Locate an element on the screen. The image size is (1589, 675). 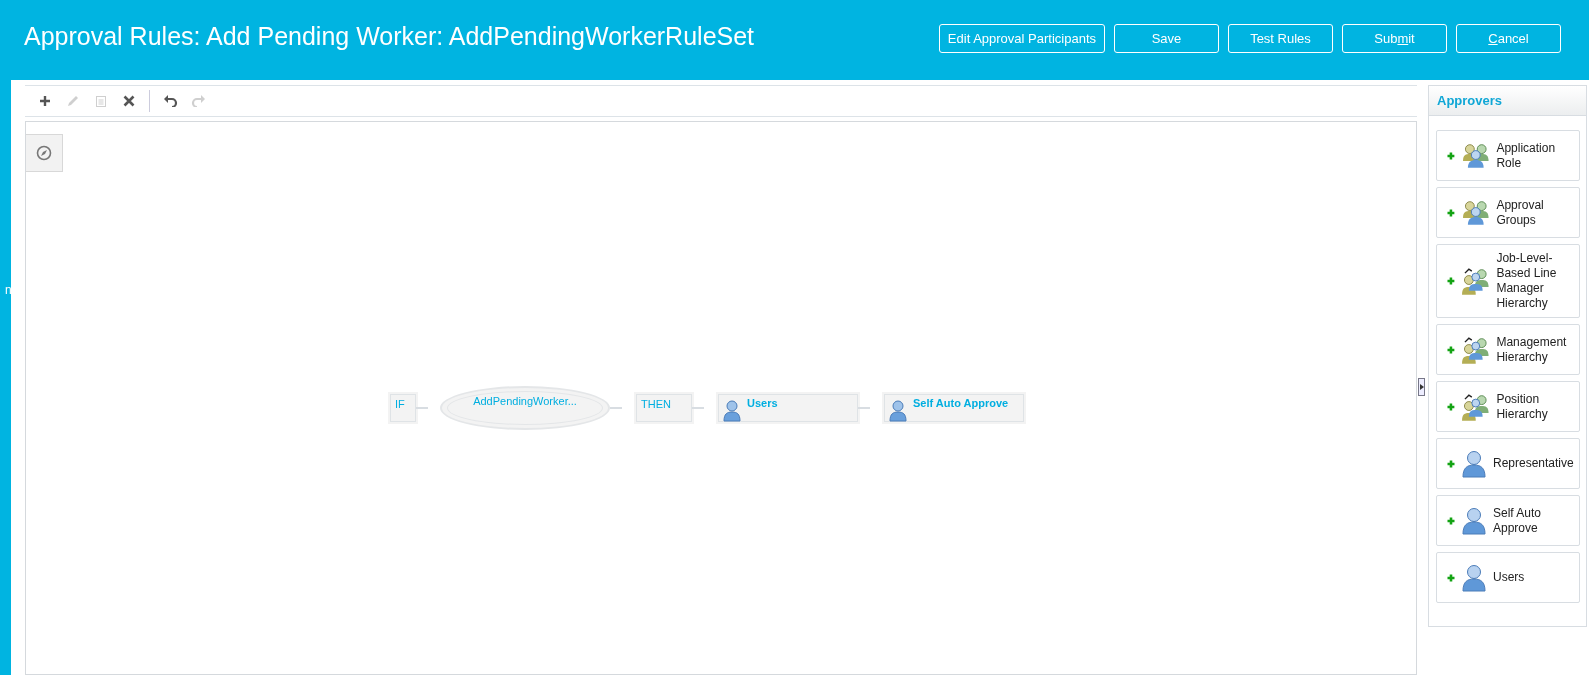
approver-item: Self Auto Approve is located at coordinates (1508, 520).